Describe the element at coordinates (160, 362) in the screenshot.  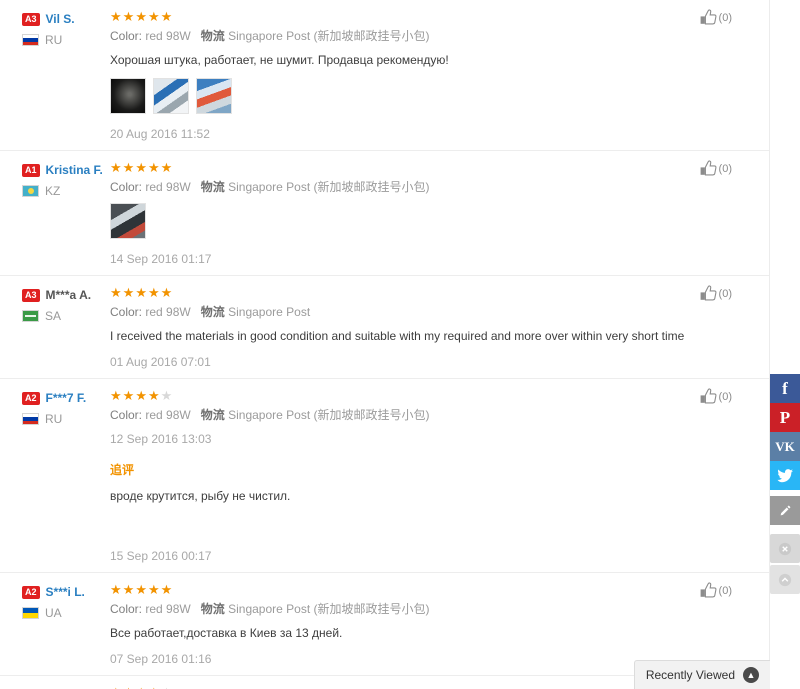
I see `review-date: 01 Aug 2016 07:01` at that location.